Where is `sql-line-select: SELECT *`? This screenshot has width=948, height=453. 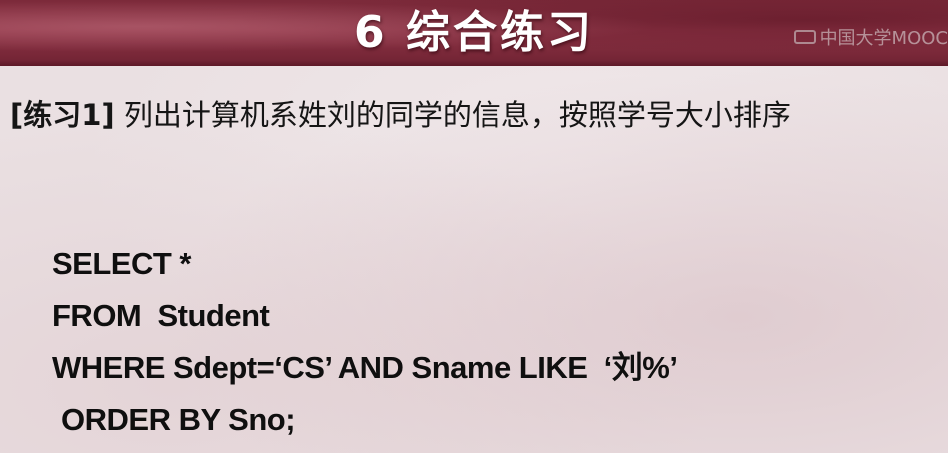 sql-line-select: SELECT * is located at coordinates (121, 263).